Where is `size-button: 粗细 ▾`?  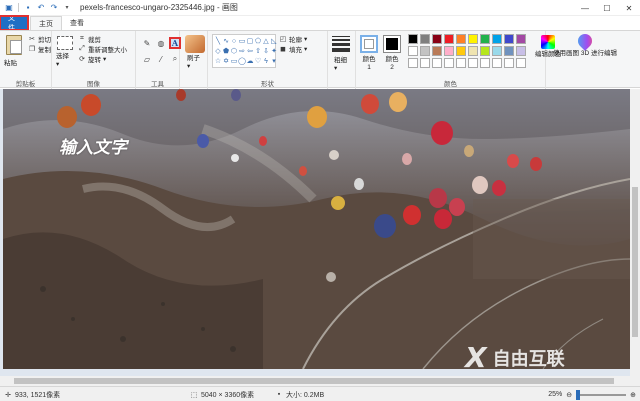 size-button: 粗细 ▾ is located at coordinates (340, 65).